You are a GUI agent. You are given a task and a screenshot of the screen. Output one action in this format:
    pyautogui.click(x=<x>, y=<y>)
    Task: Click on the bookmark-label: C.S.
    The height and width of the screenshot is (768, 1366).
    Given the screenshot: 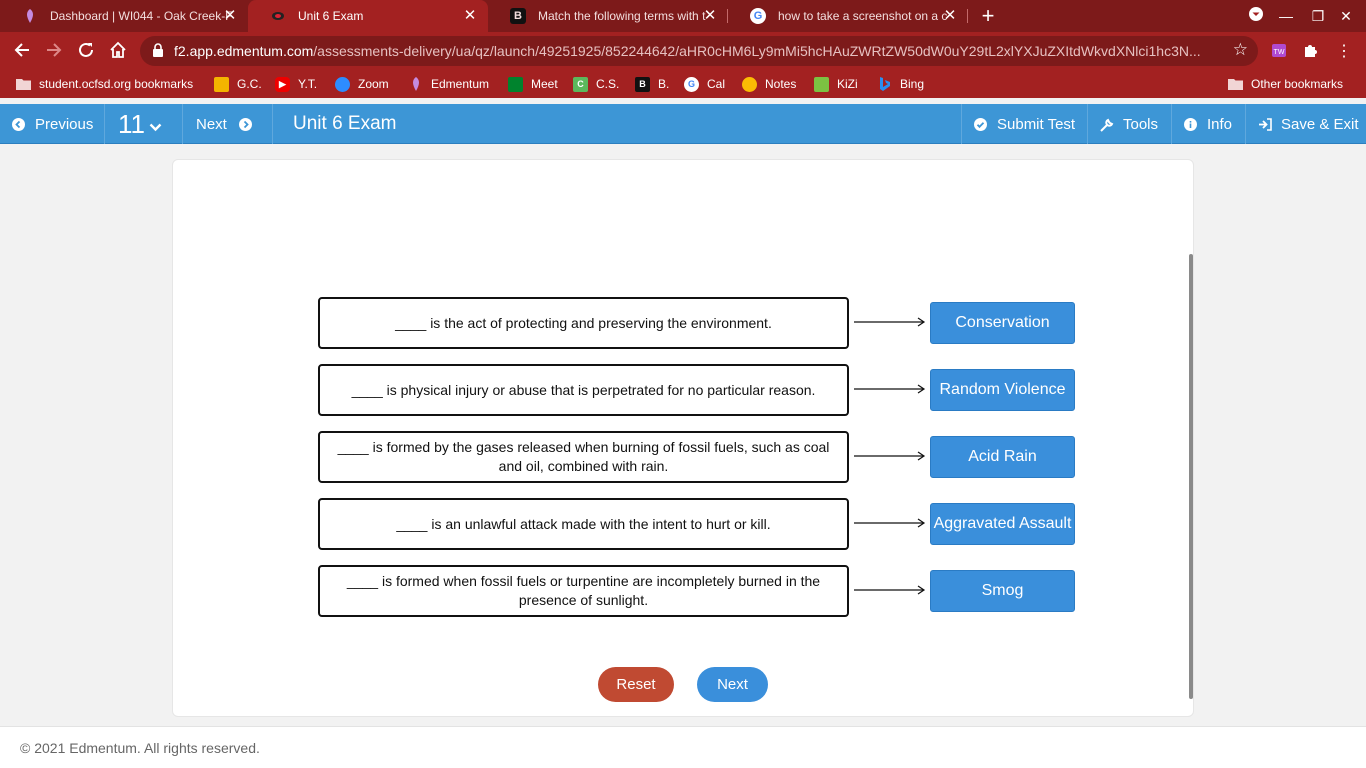 What is the action you would take?
    pyautogui.click(x=608, y=84)
    